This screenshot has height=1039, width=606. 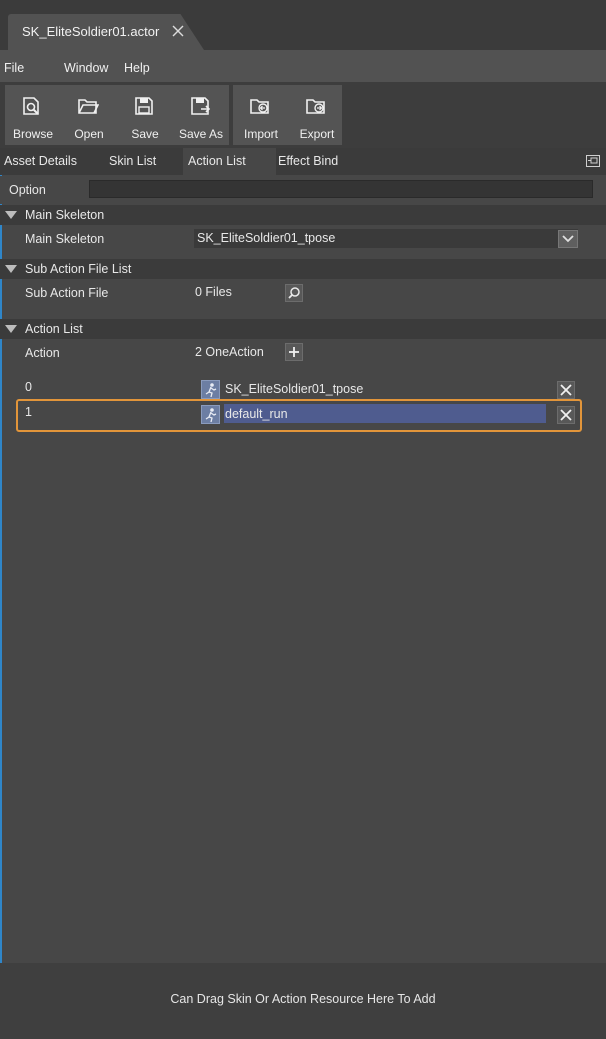 I want to click on save-button: Save, so click(x=145, y=115).